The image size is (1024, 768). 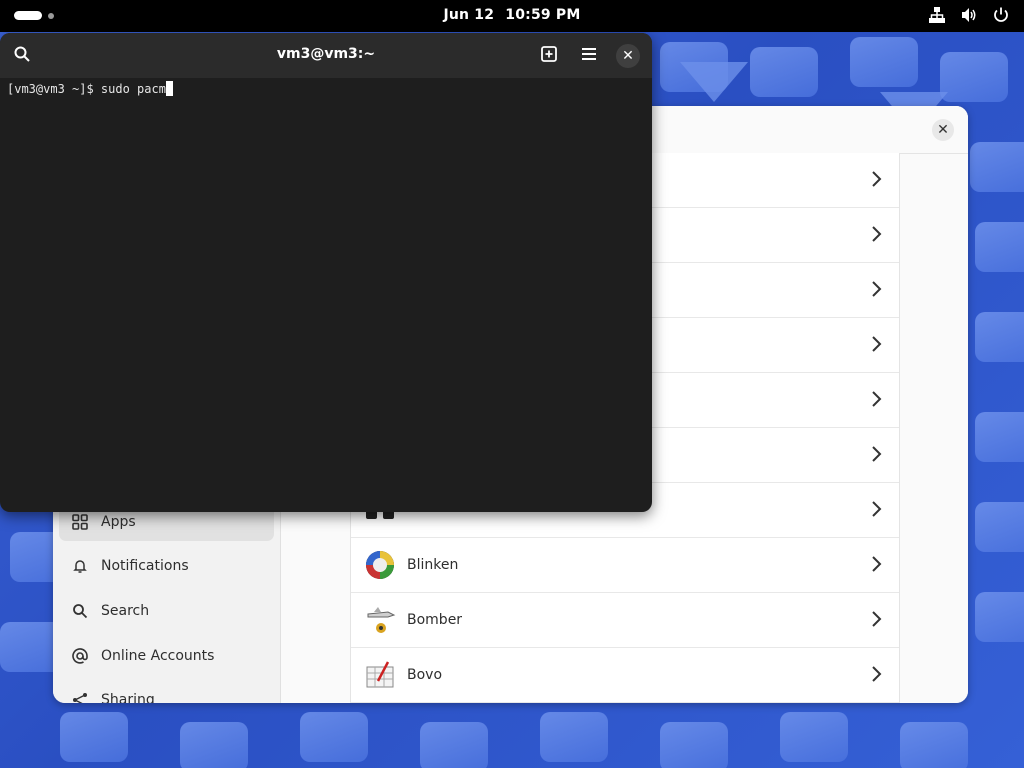 I want to click on volume-icon, so click(x=969, y=15).